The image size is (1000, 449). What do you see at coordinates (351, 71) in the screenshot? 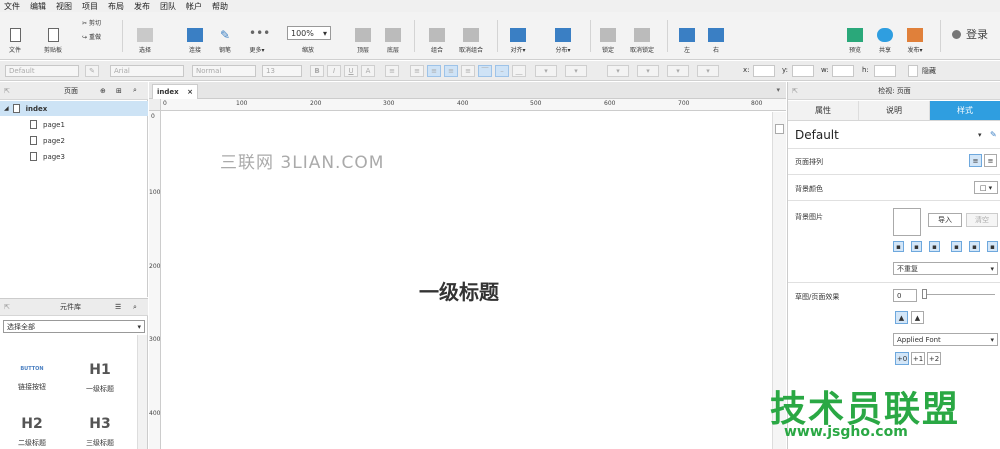
I see `underline-button: U` at bounding box center [351, 71].